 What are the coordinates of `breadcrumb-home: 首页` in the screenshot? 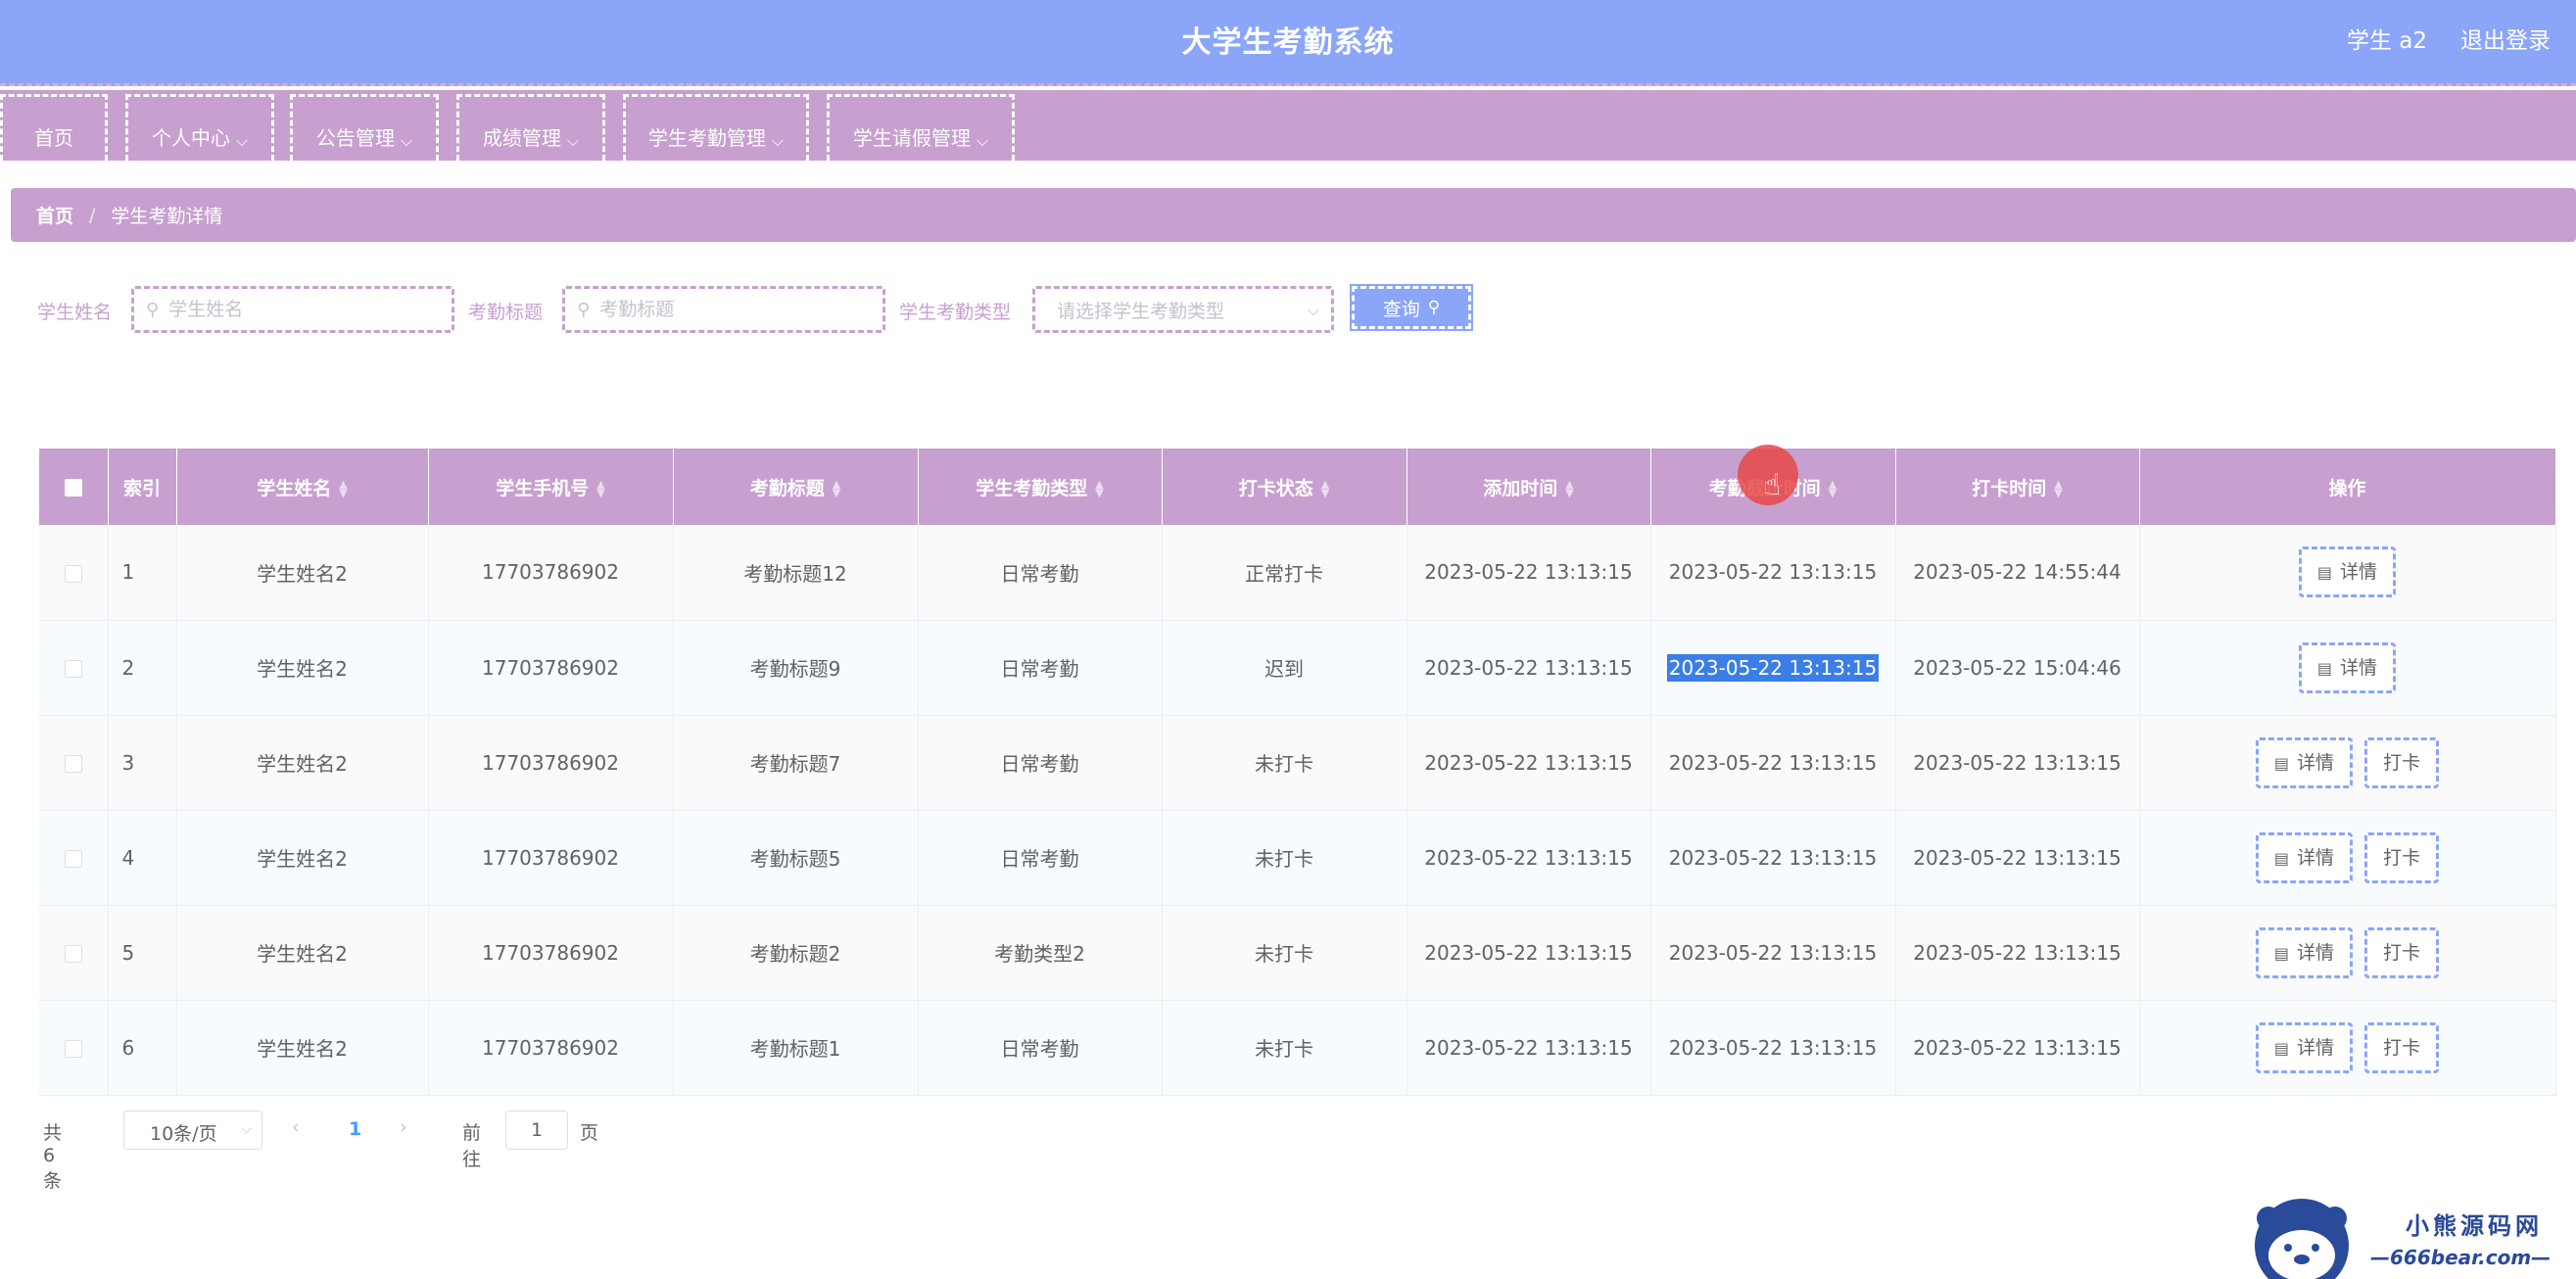 It's located at (54, 215).